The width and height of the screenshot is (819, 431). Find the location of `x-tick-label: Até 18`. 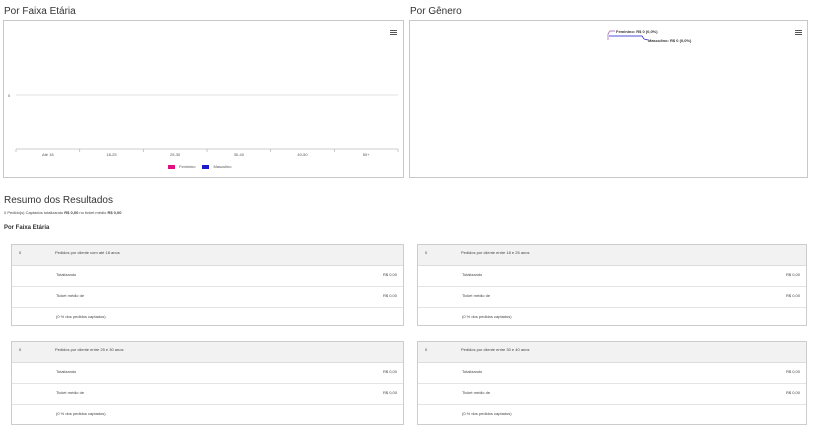

x-tick-label: Até 18 is located at coordinates (48, 154).